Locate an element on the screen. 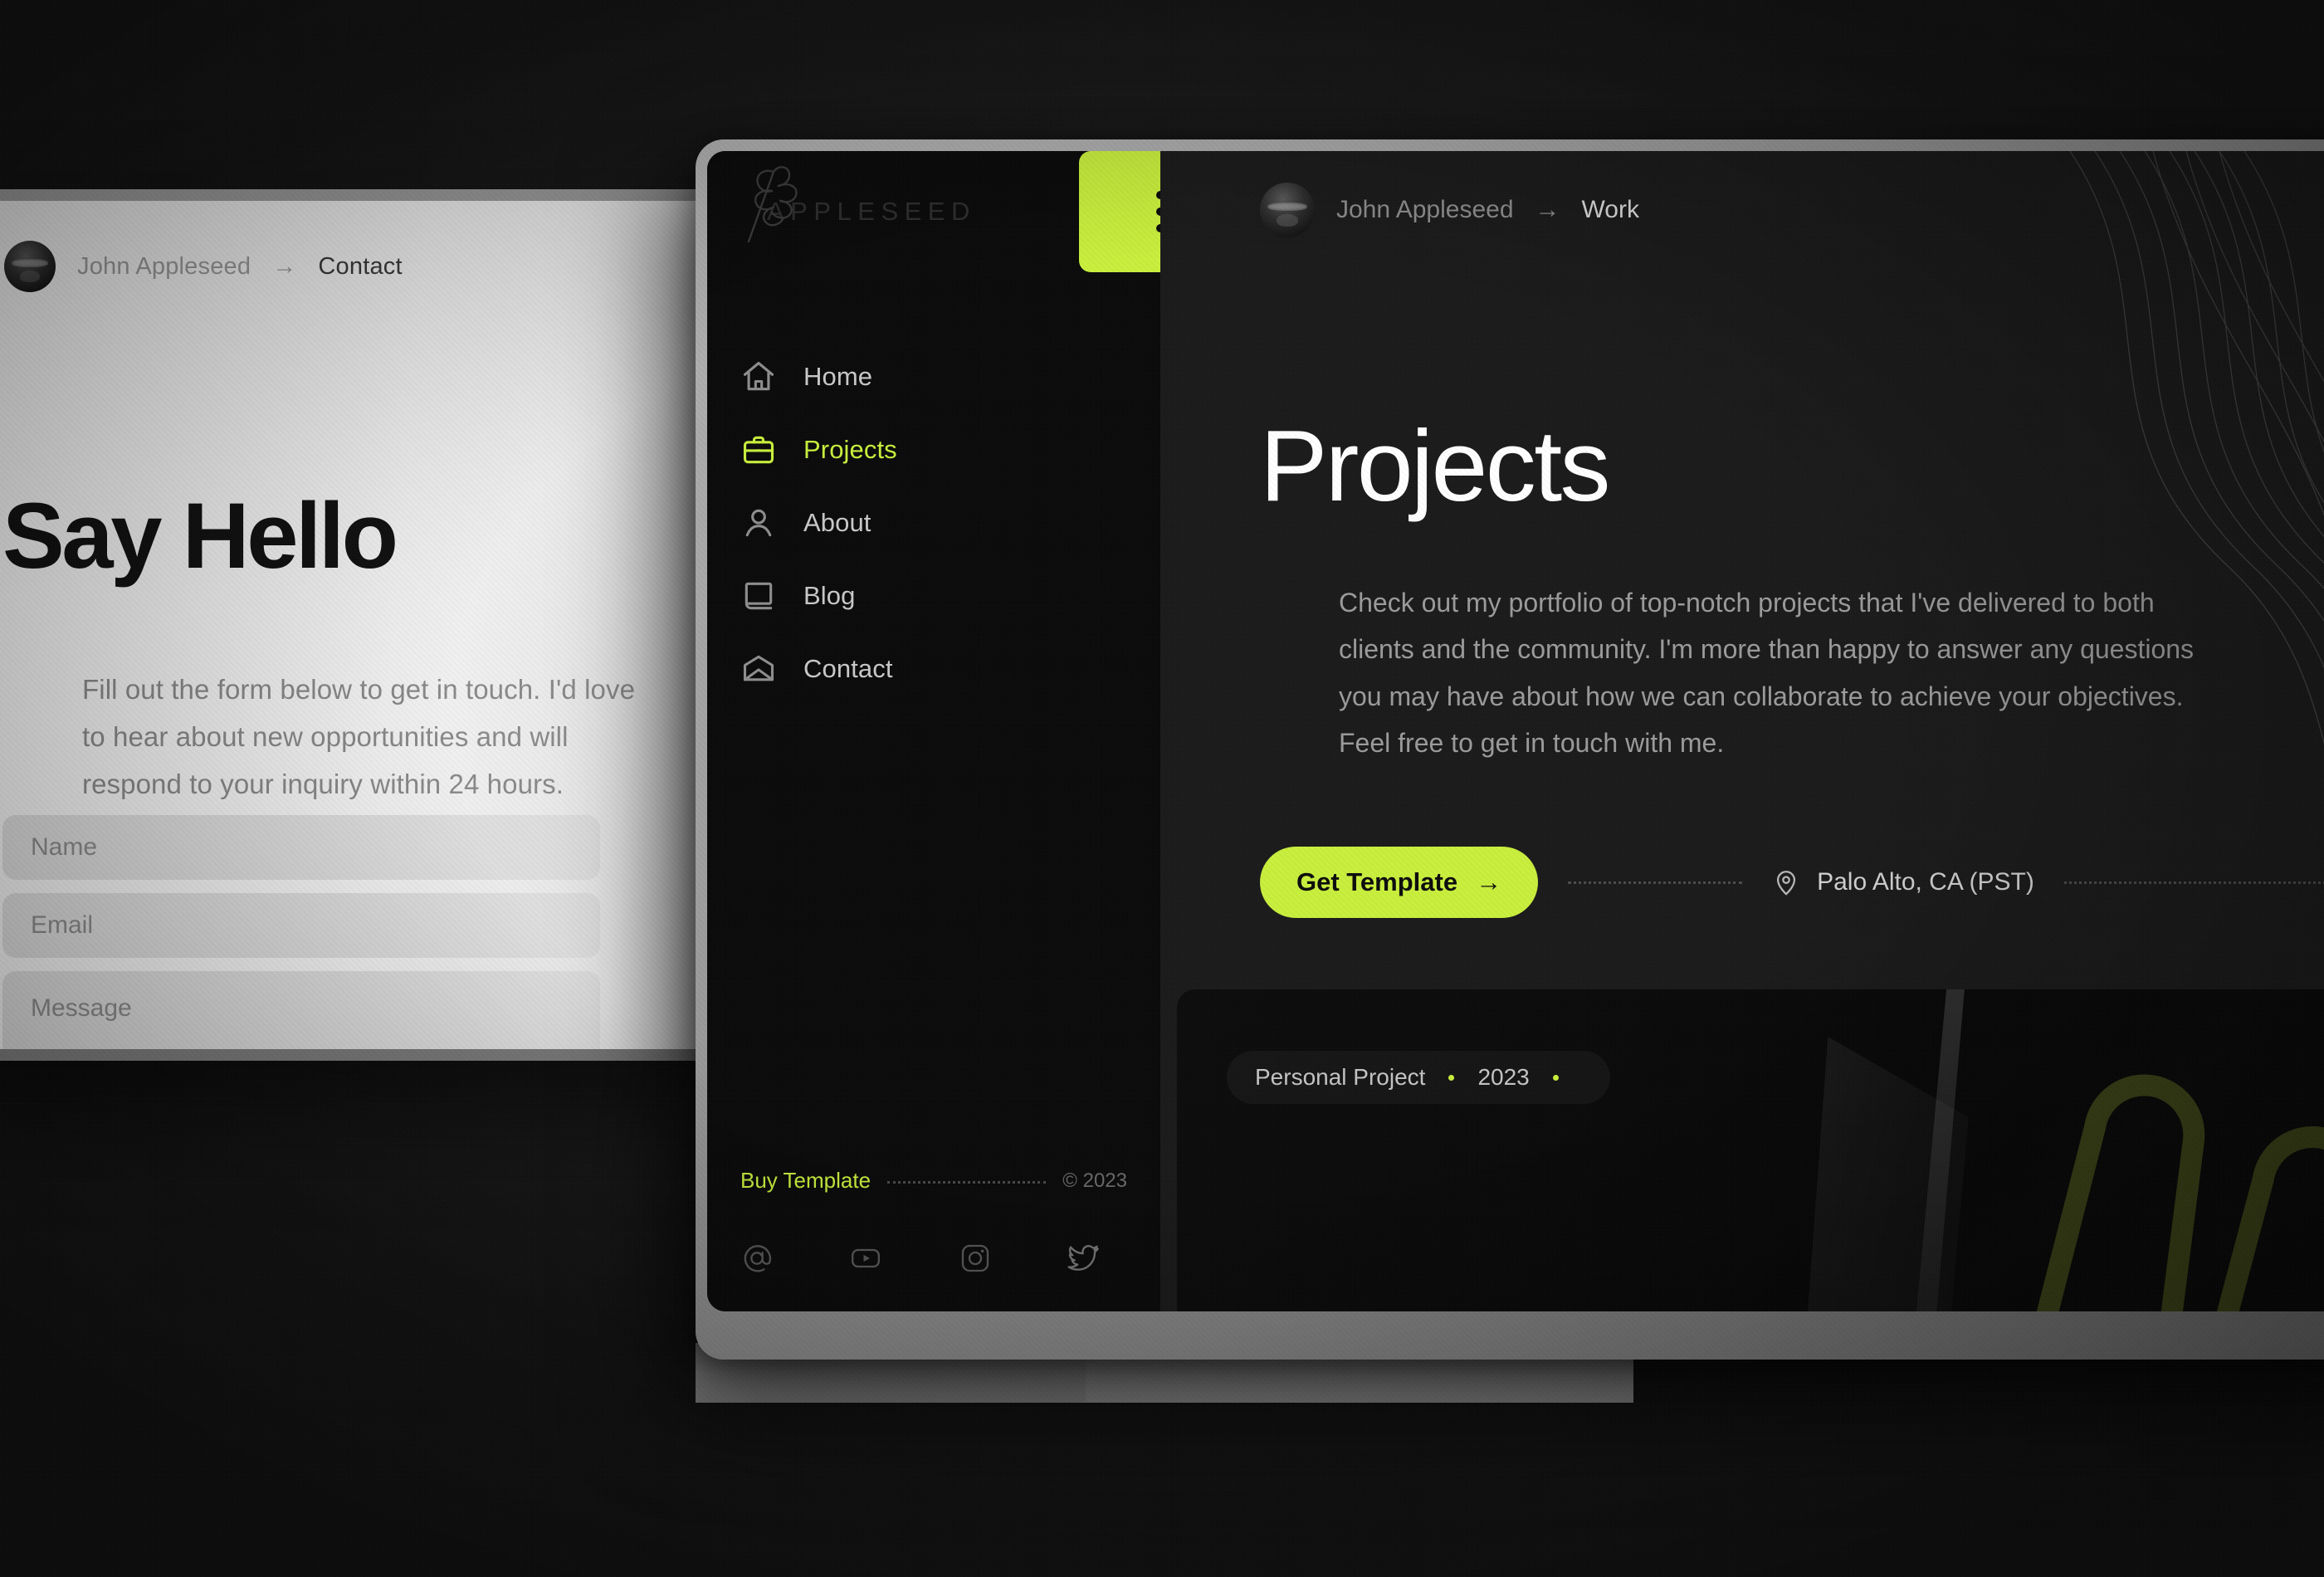  name-input: Name is located at coordinates (301, 847).